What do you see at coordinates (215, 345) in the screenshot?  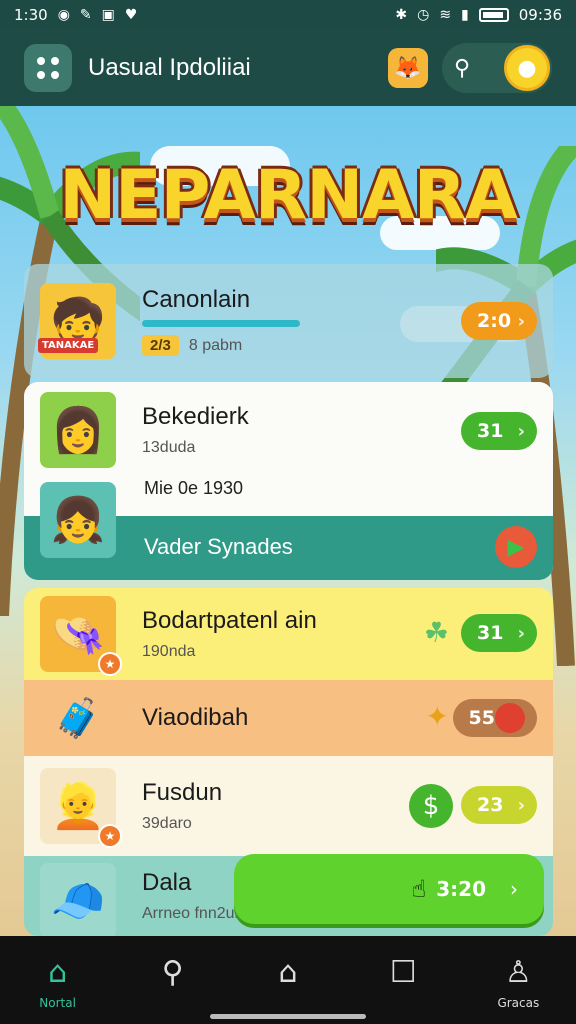 I see `player-sub: 8 pabm` at bounding box center [215, 345].